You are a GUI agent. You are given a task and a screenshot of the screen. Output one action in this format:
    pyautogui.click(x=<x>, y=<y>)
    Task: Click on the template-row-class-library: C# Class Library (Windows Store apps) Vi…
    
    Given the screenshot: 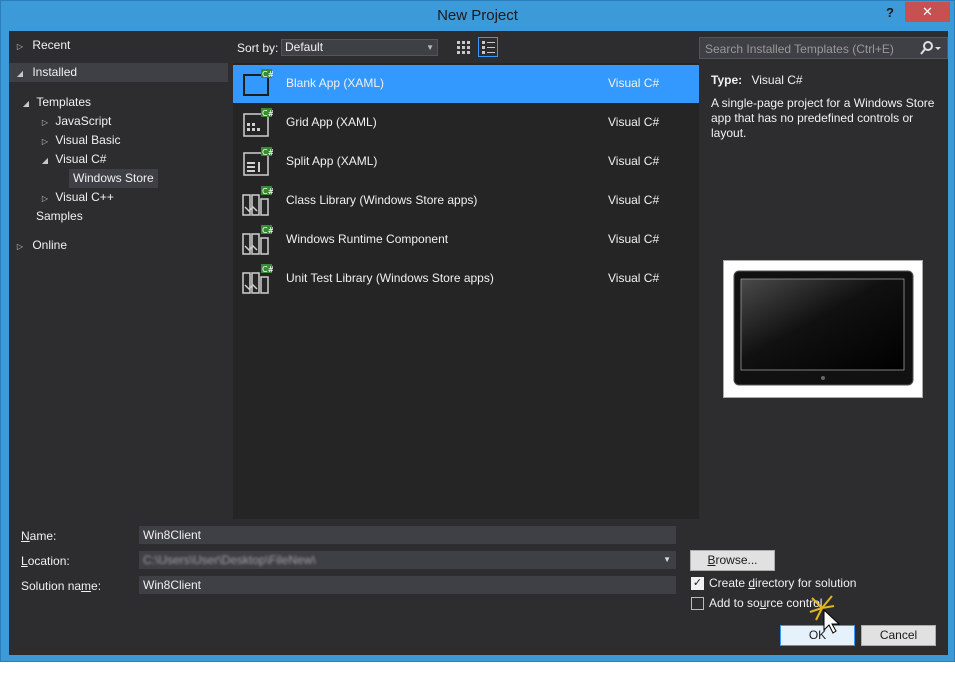 What is the action you would take?
    pyautogui.click(x=466, y=201)
    